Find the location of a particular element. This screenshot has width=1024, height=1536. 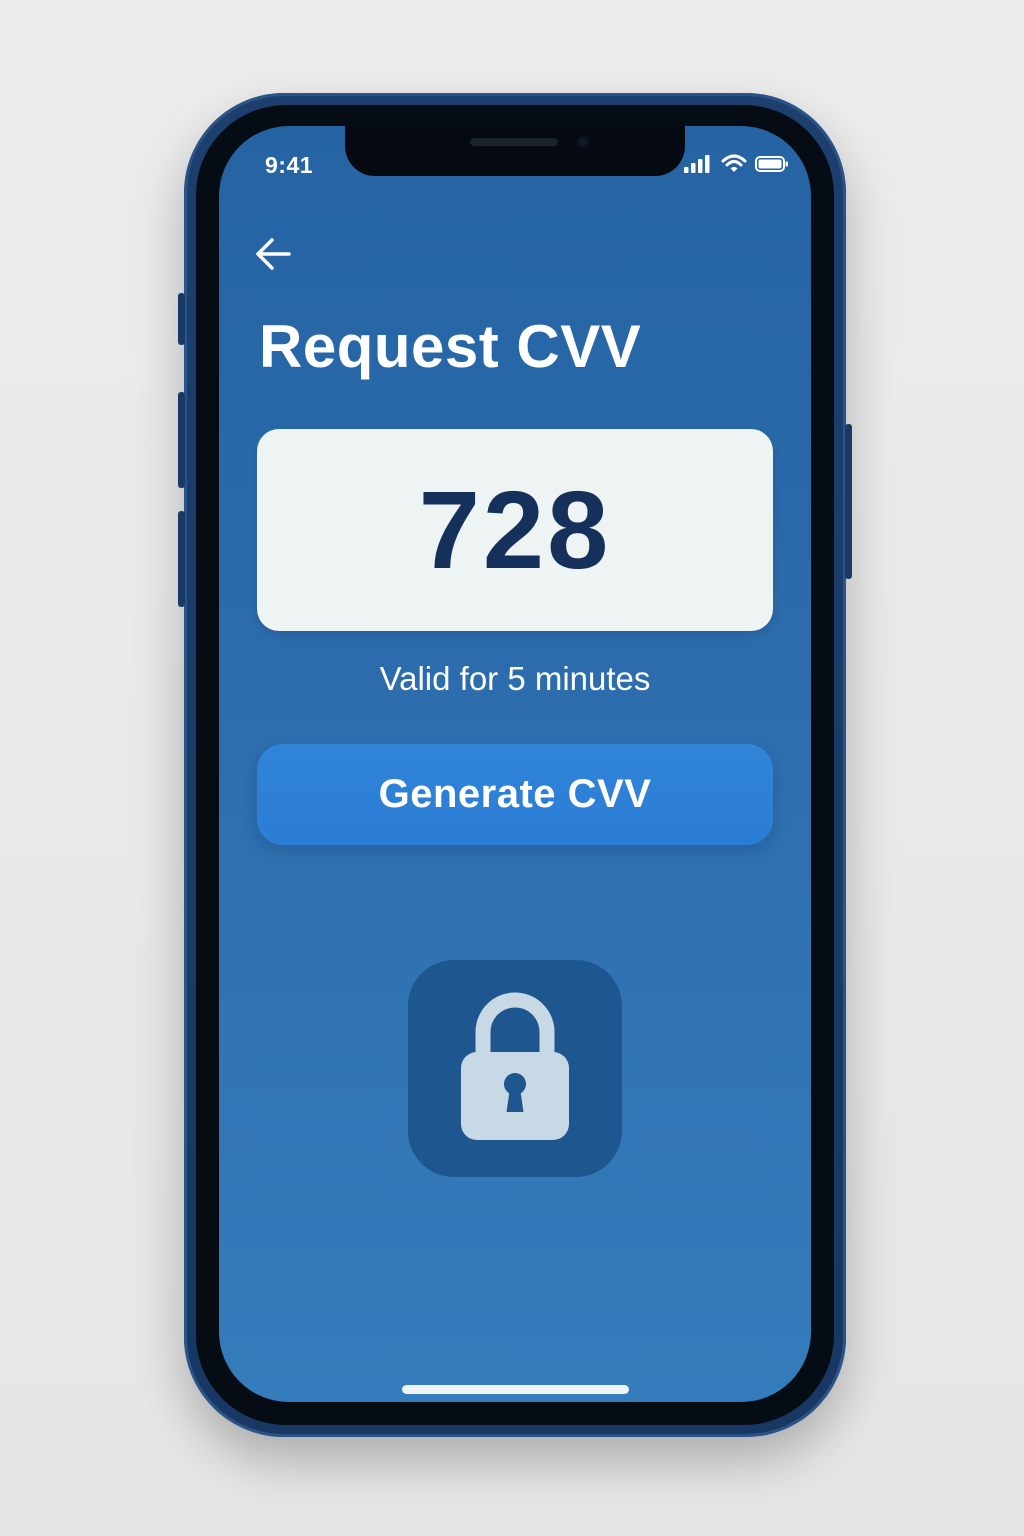

lock-illustration is located at coordinates (515, 1068).